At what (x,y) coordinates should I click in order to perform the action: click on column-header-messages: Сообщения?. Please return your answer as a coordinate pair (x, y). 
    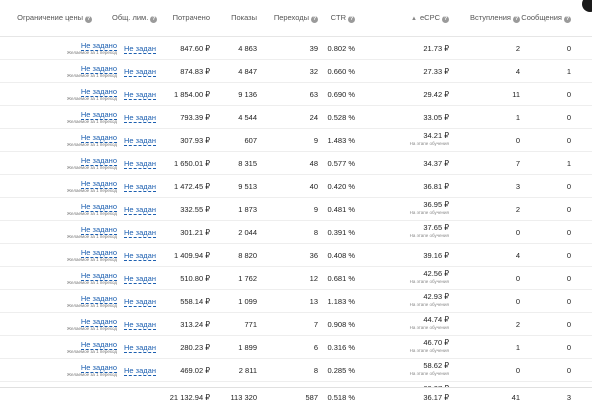
    Looking at the image, I should click on (546, 18).